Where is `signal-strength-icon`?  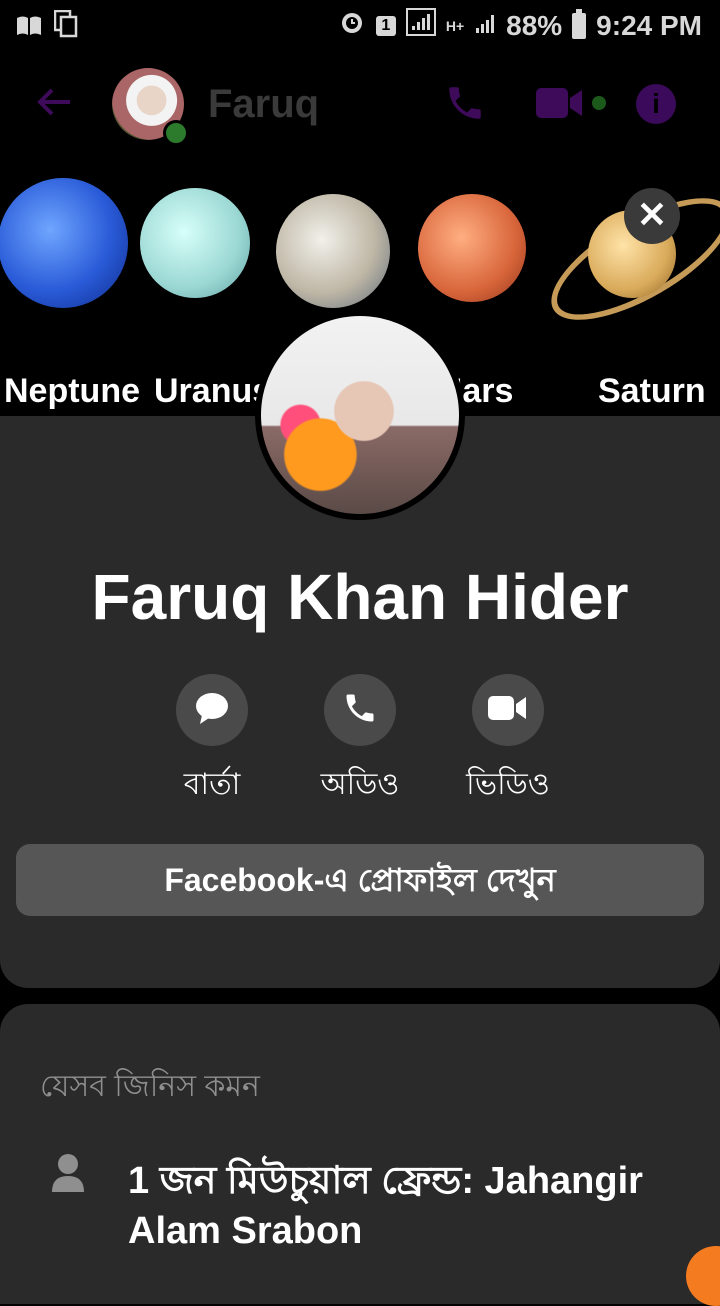 signal-strength-icon is located at coordinates (485, 26).